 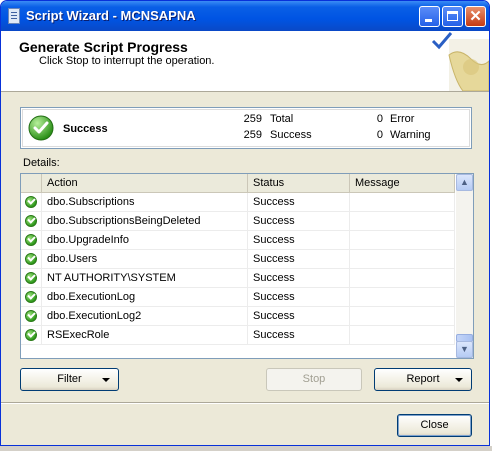 I want to click on vertical-scrollbar: ▲ ▼, so click(x=464, y=266).